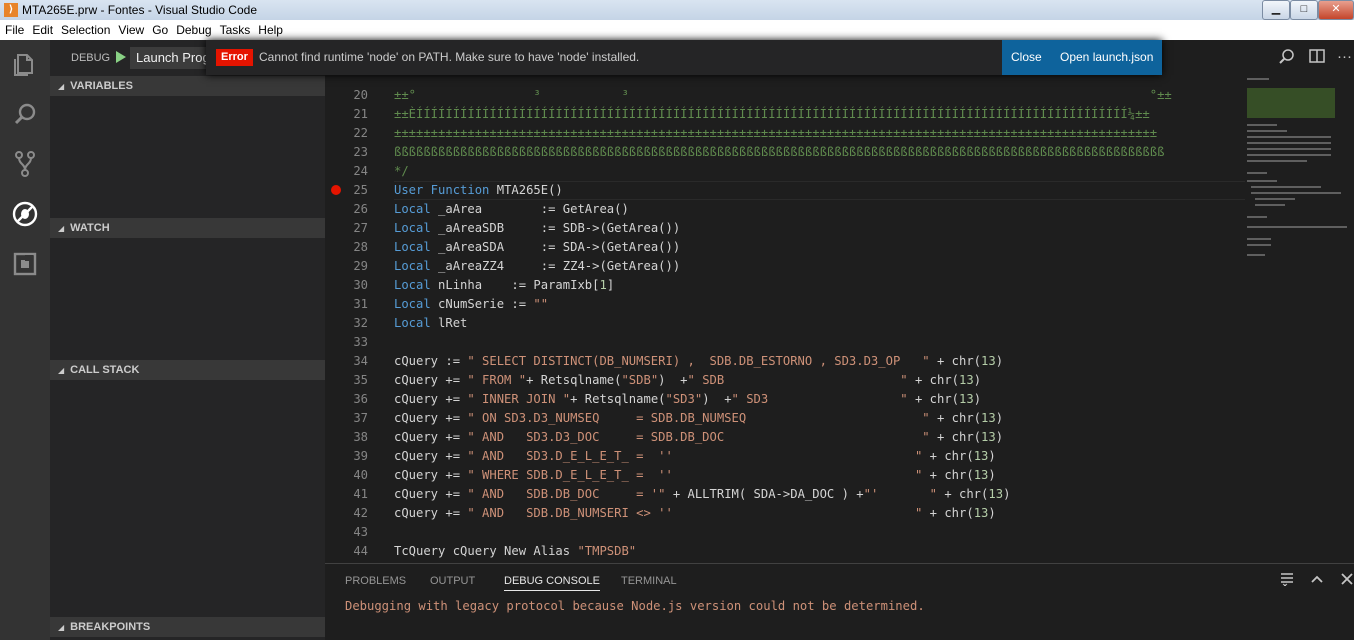 The width and height of the screenshot is (1354, 640). What do you see at coordinates (131, 28) in the screenshot?
I see `menu-view: View` at bounding box center [131, 28].